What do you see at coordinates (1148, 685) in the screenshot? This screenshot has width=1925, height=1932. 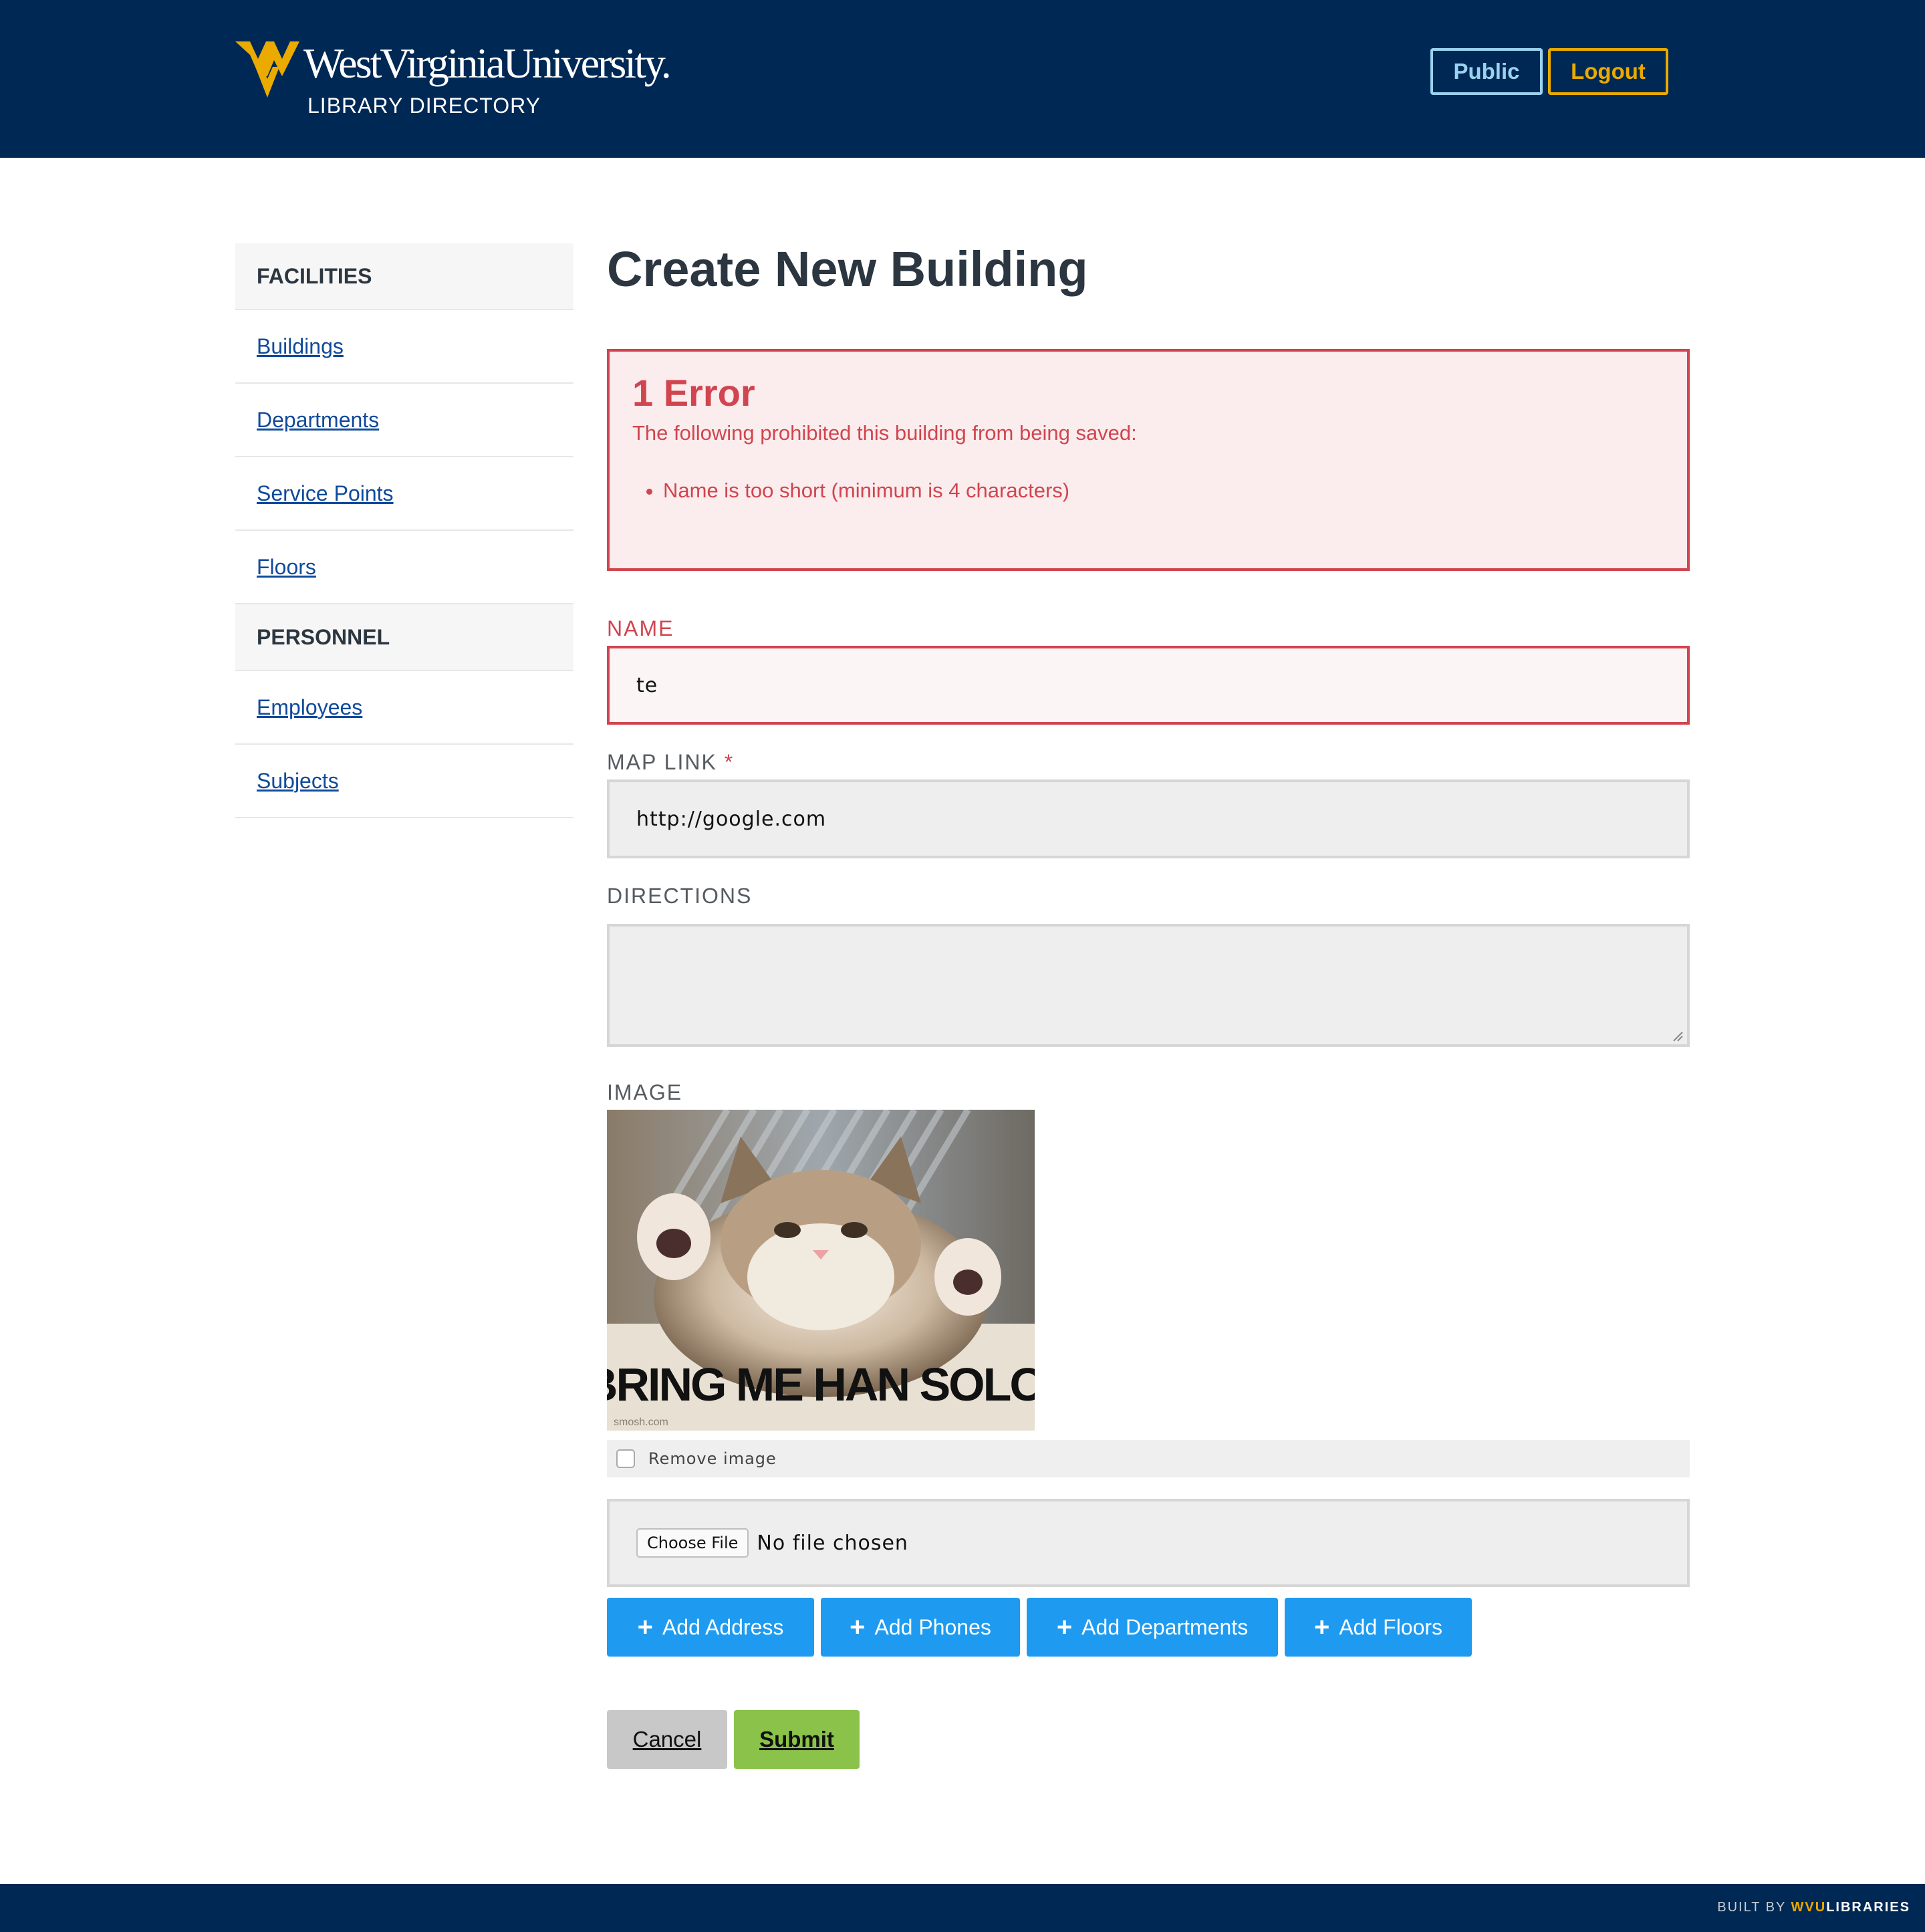 I see `name-input: te` at bounding box center [1148, 685].